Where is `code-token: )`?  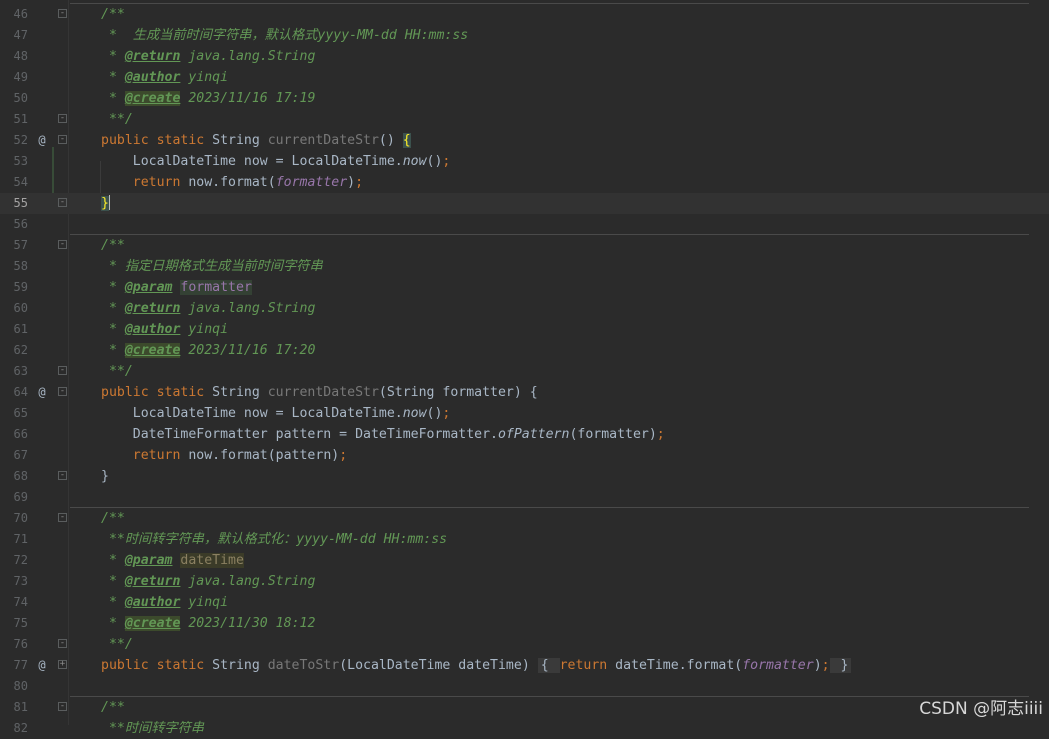
code-token: ) is located at coordinates (351, 182).